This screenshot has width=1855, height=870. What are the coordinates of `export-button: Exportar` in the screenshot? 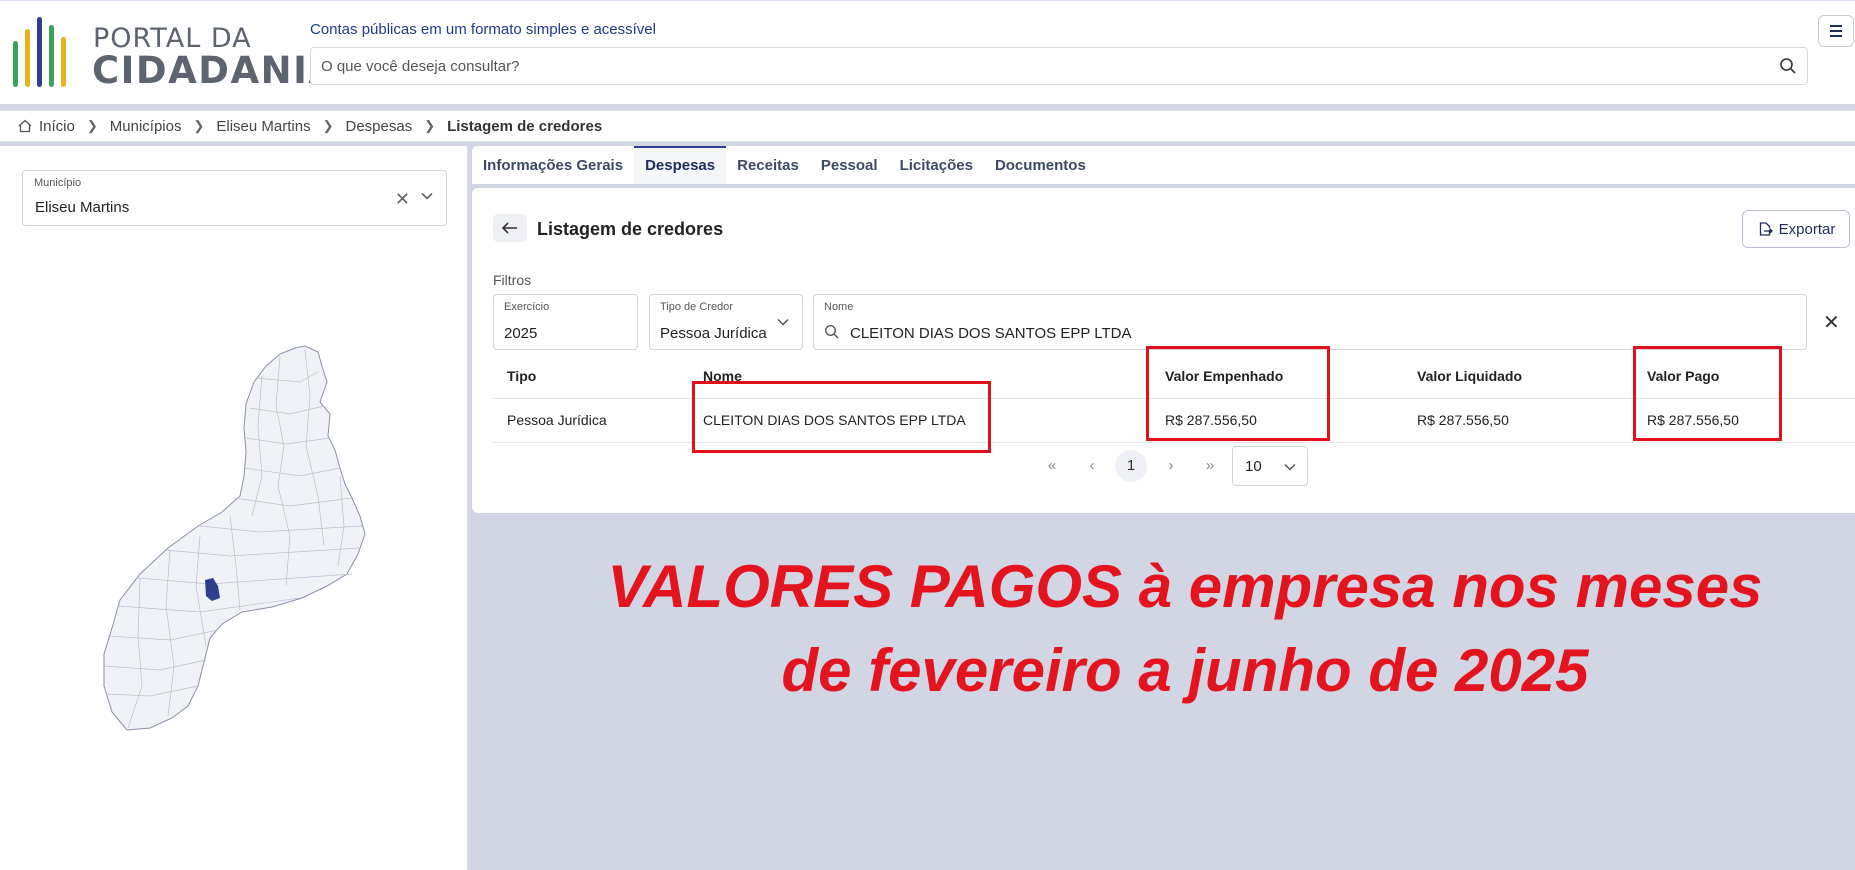 It's located at (1796, 229).